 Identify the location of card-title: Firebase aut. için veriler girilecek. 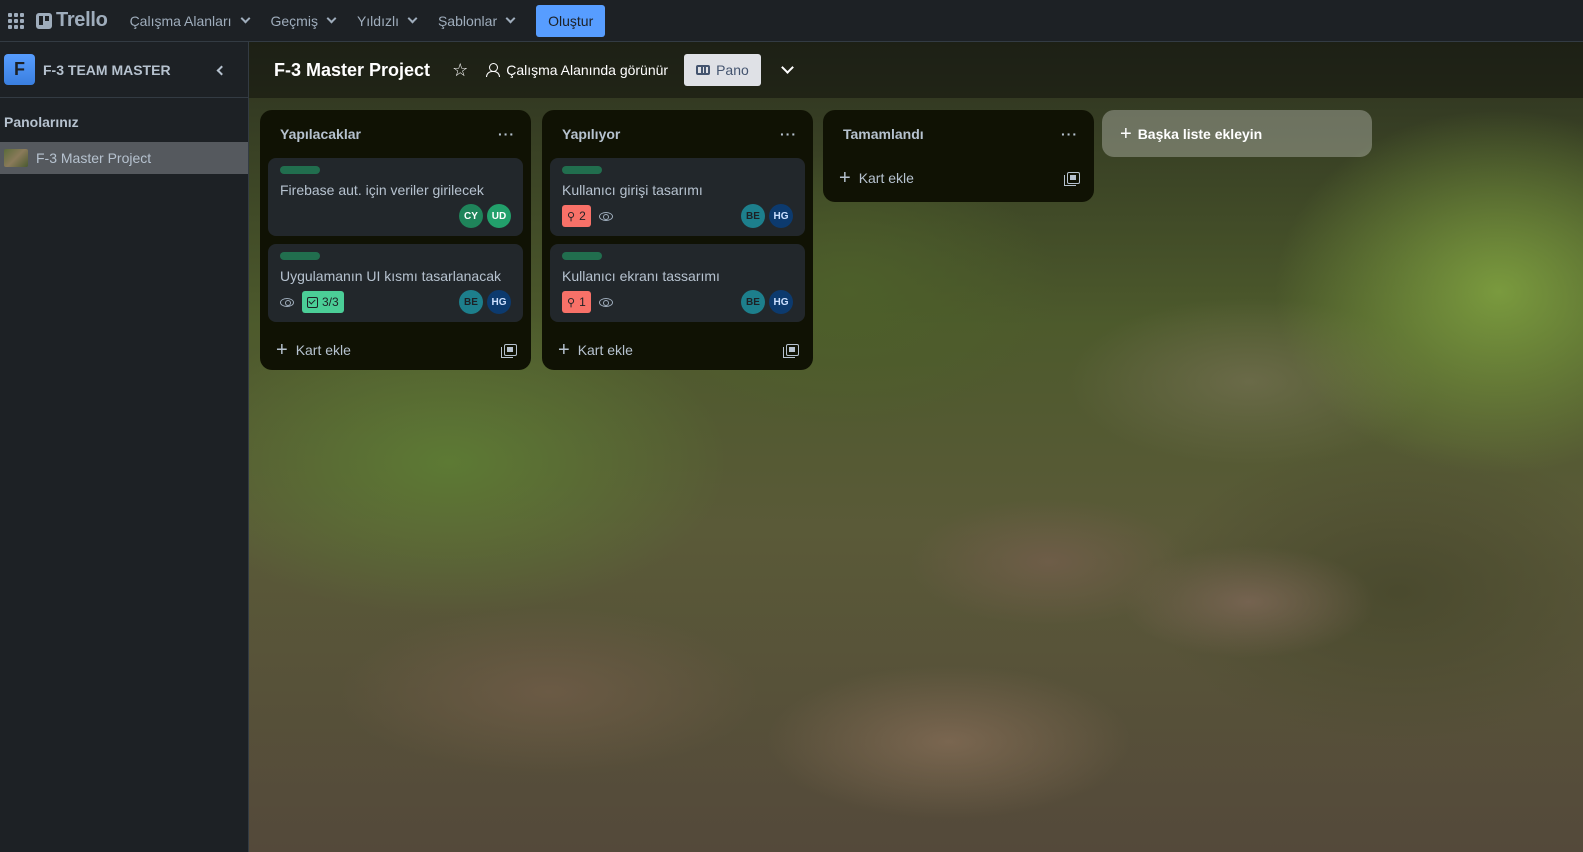
(382, 190).